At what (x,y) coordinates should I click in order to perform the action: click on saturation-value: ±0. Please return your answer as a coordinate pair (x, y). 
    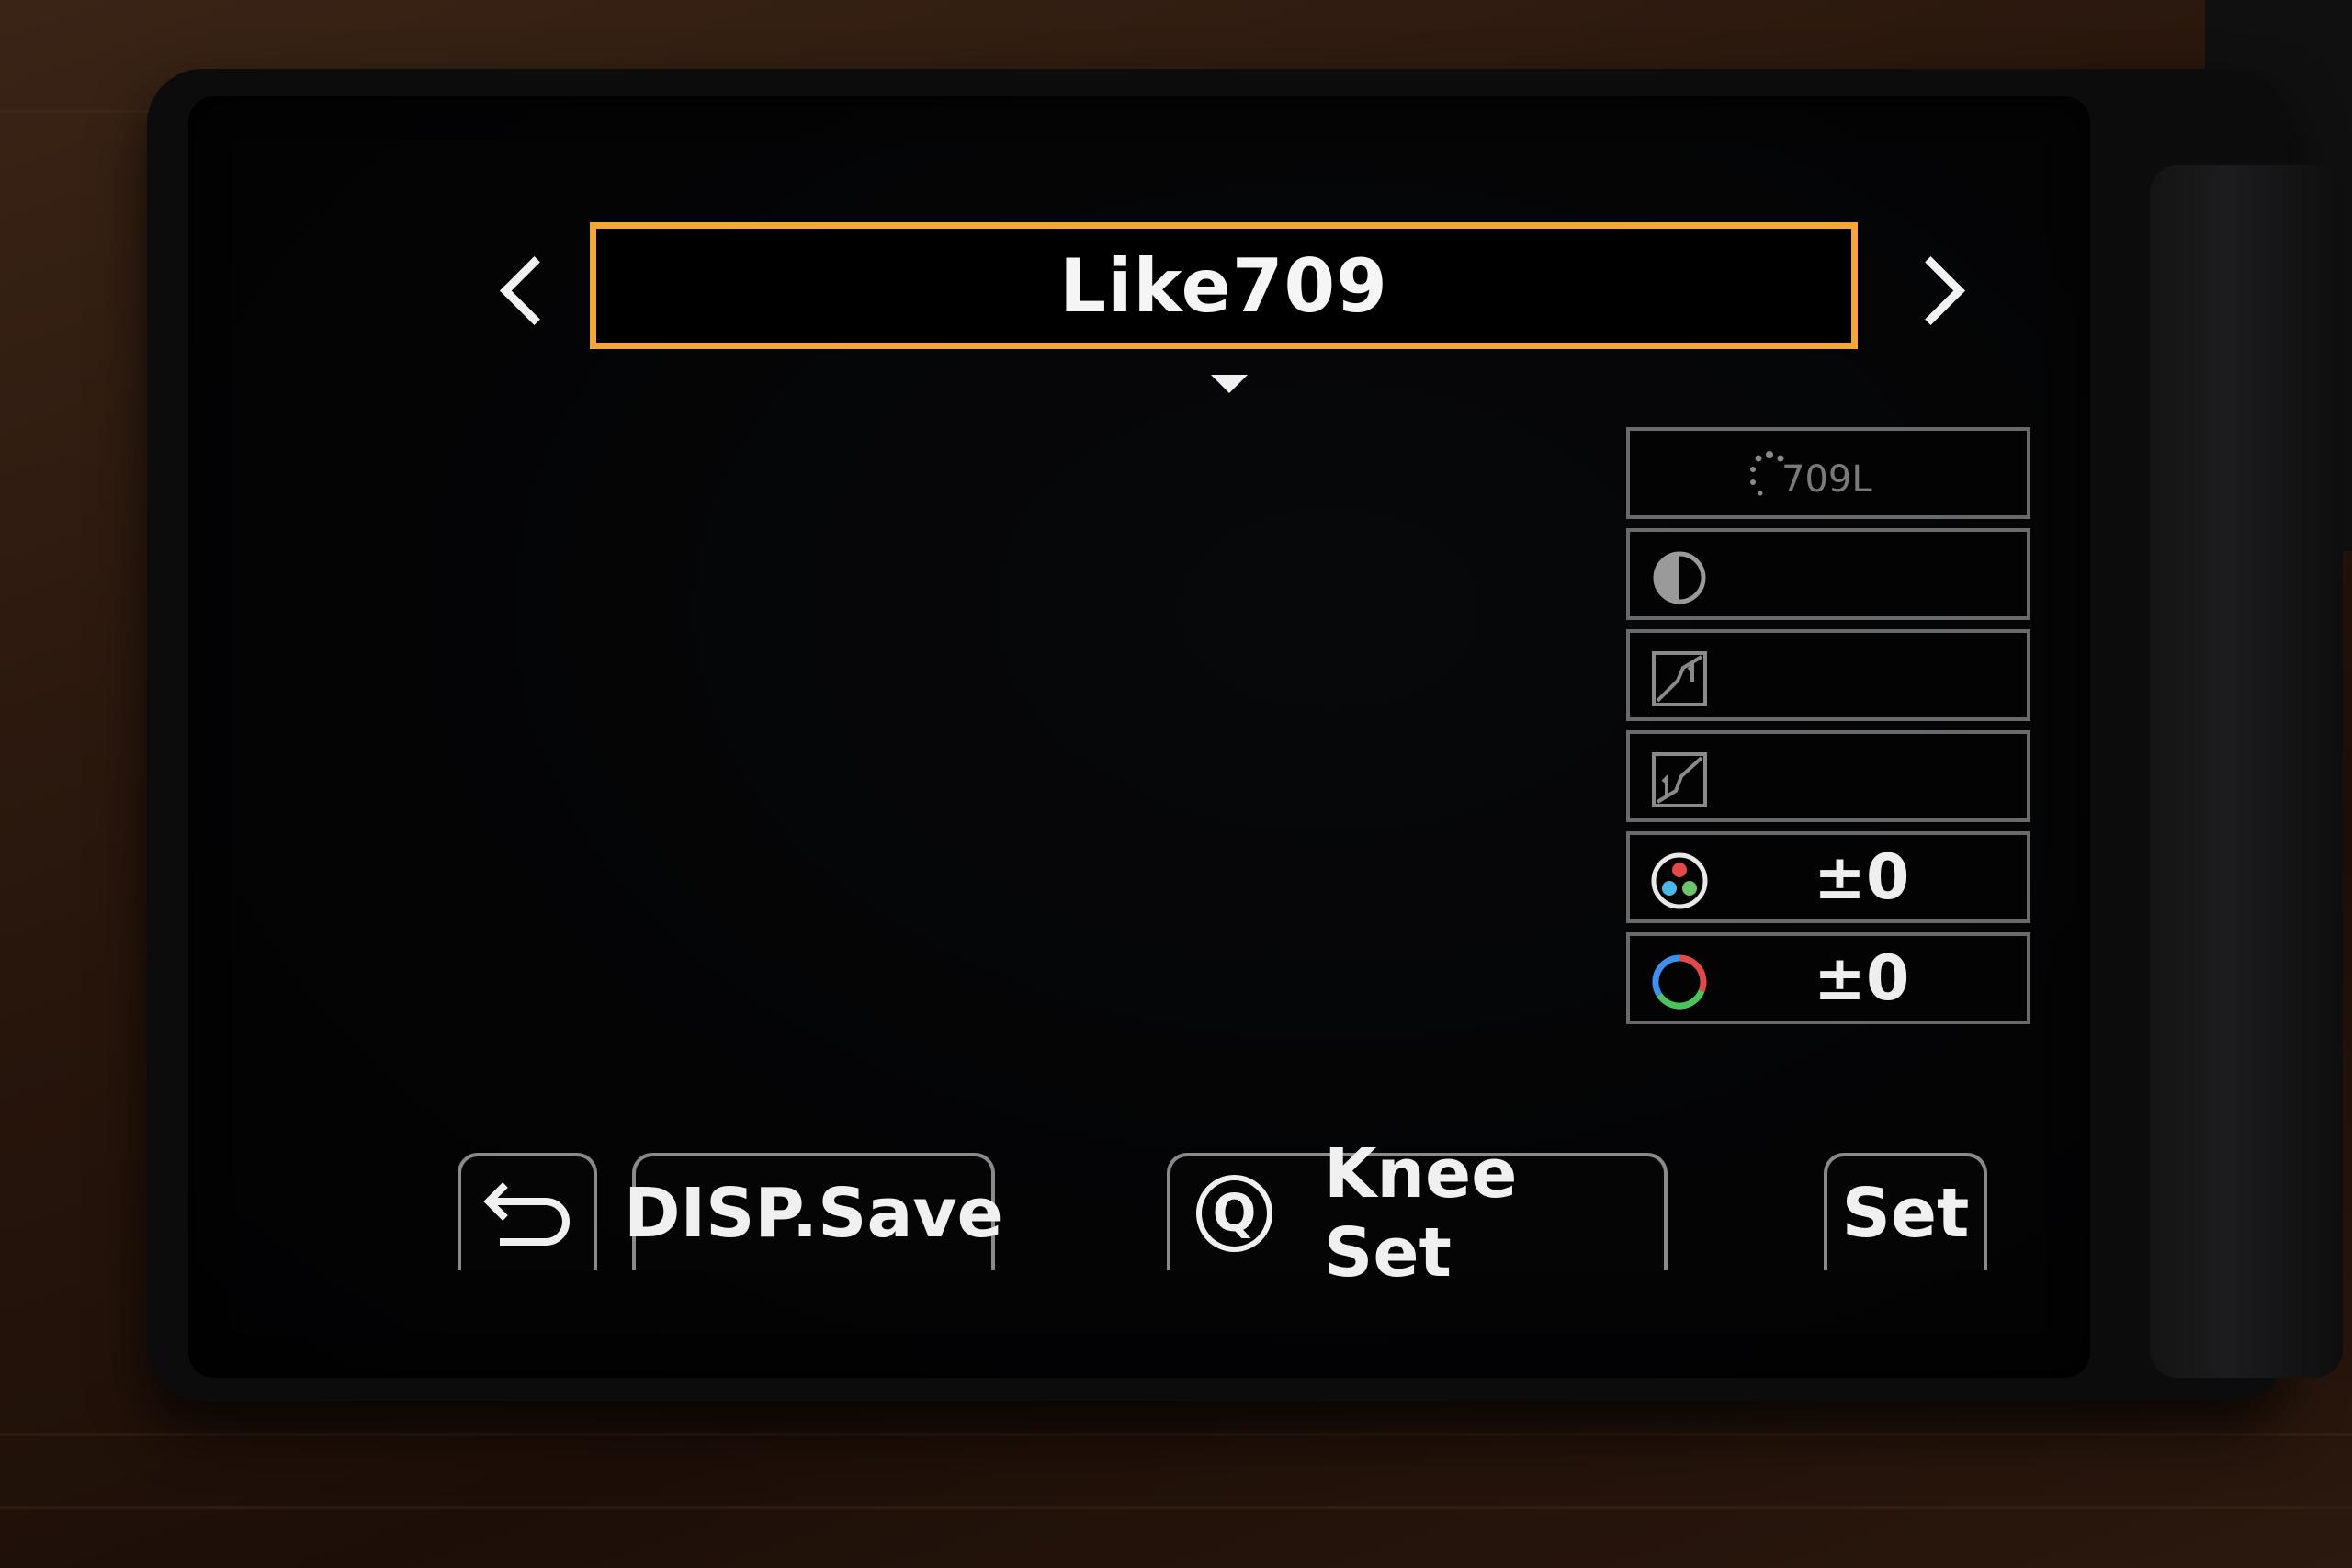
    Looking at the image, I should click on (1862, 877).